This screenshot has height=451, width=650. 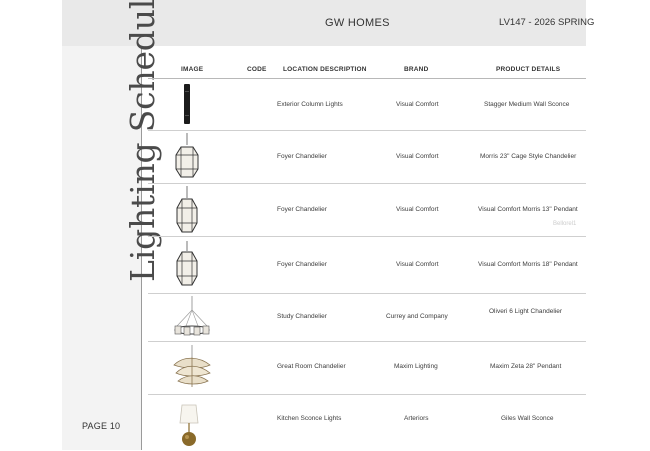 What do you see at coordinates (302, 316) in the screenshot?
I see `location-cell: Study Chandelier` at bounding box center [302, 316].